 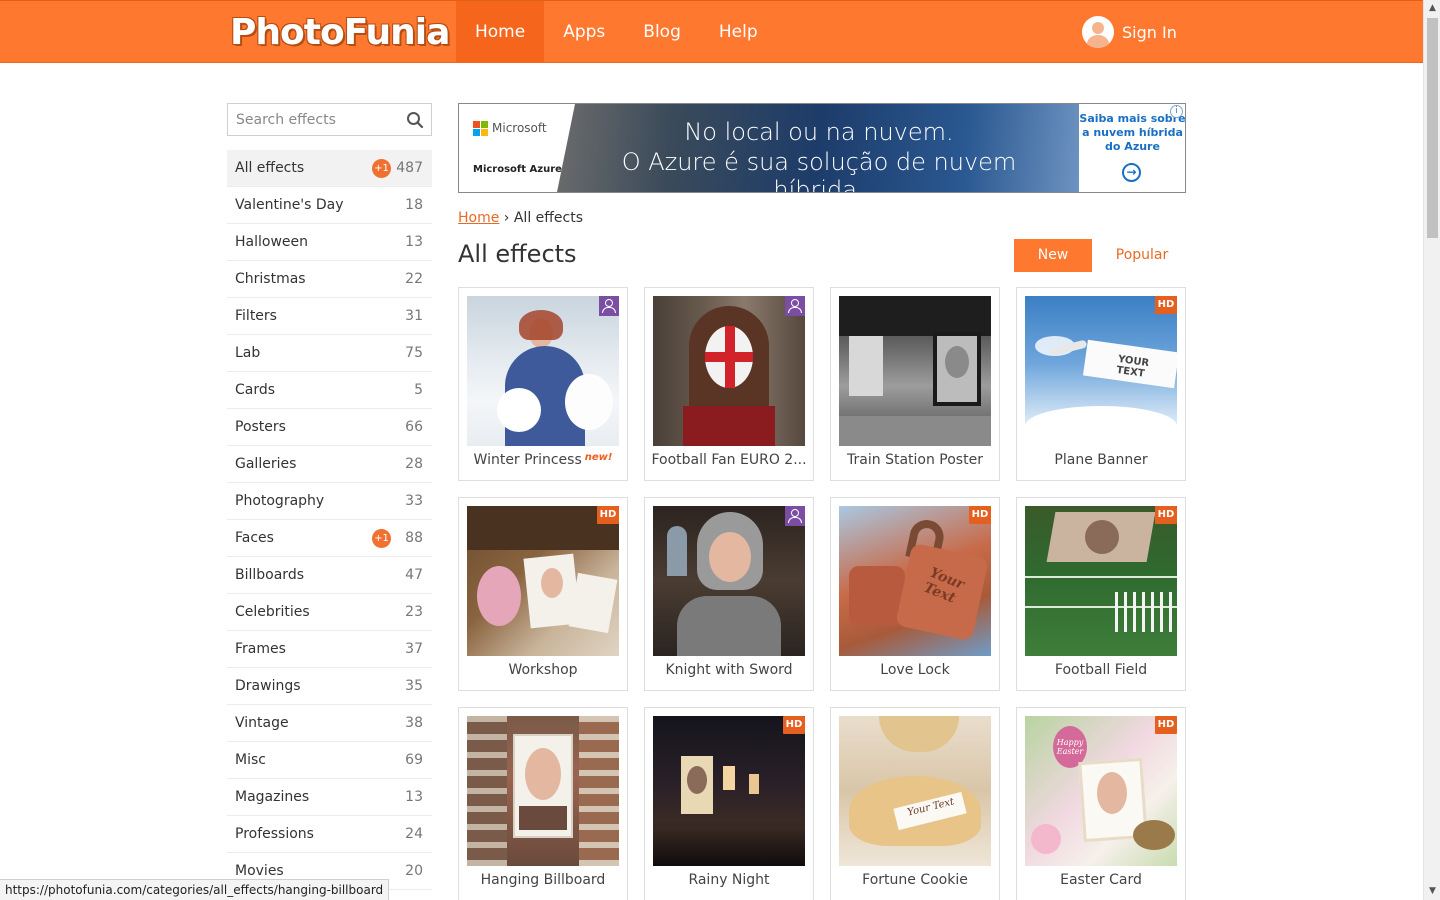 I want to click on scrollbar-thumb, so click(x=1432, y=128).